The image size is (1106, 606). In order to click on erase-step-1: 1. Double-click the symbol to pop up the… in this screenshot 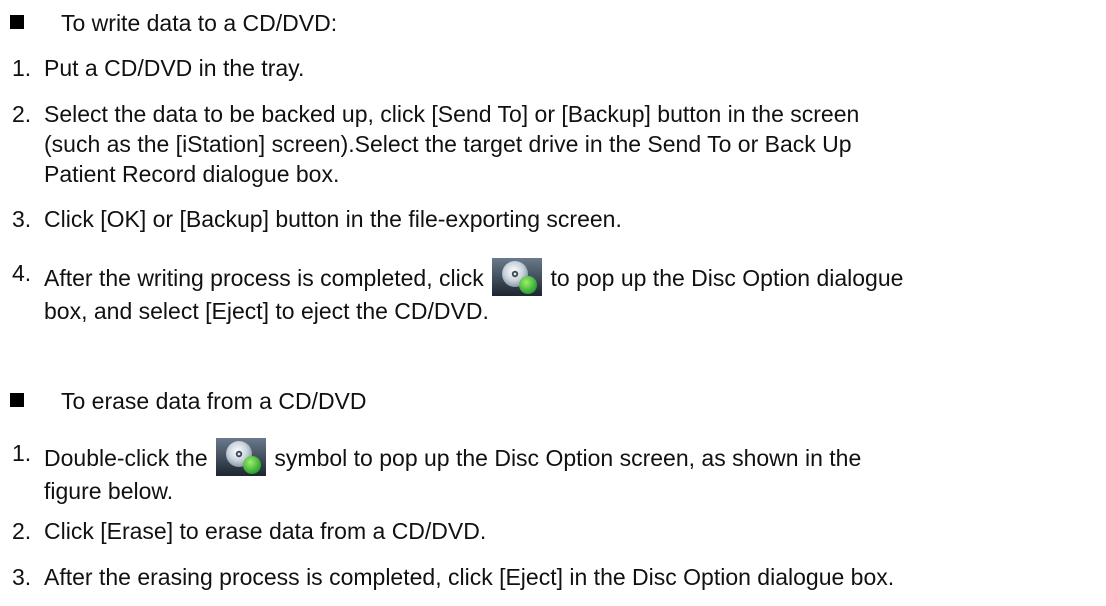, I will do `click(553, 467)`.